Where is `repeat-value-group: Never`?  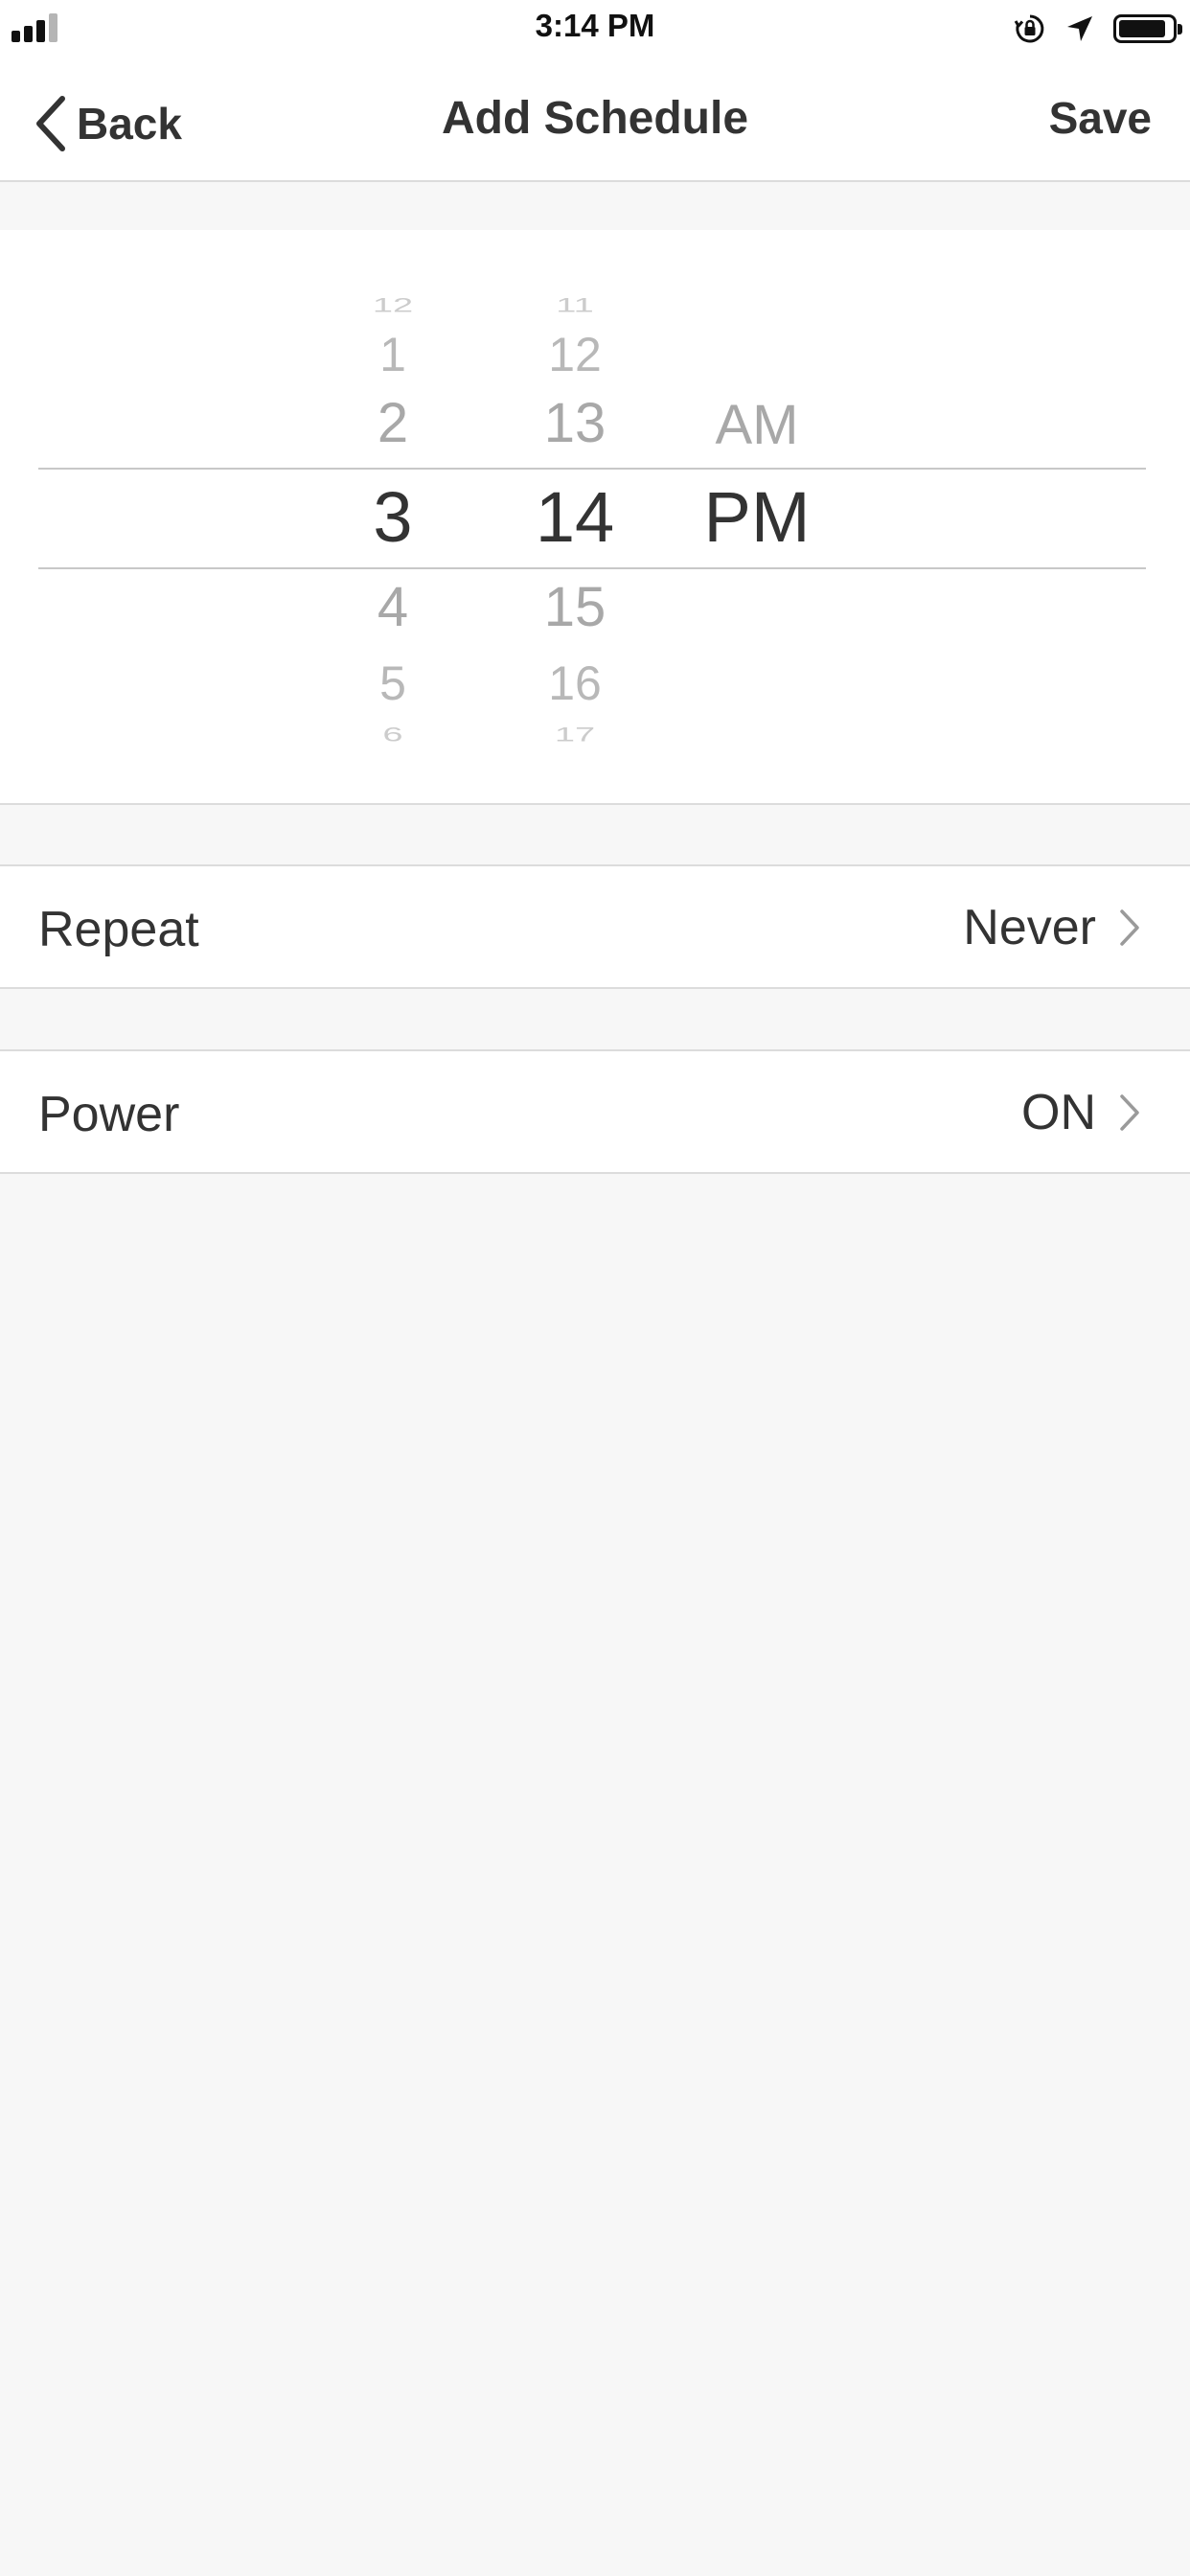
repeat-value-group: Never is located at coordinates (1051, 927).